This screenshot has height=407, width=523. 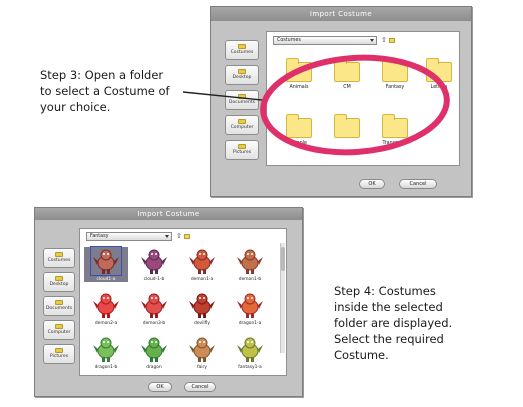 I want to click on costume-item: demon3-b, so click(x=154, y=308).